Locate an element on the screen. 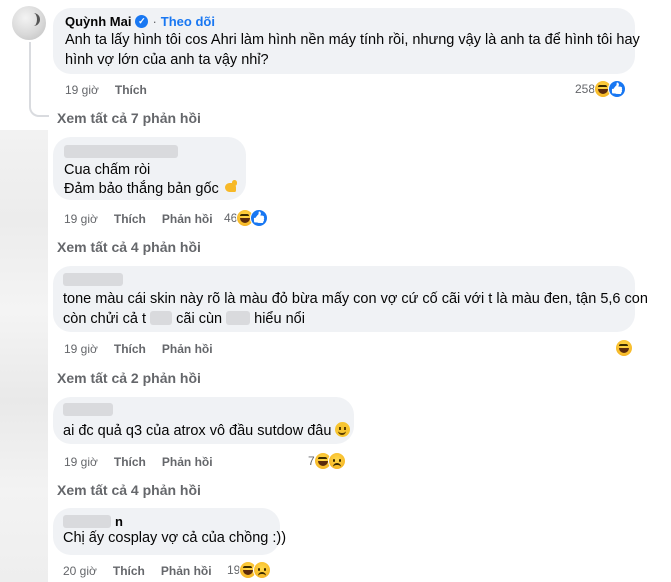 The height and width of the screenshot is (582, 671). avatar is located at coordinates (29, 23).